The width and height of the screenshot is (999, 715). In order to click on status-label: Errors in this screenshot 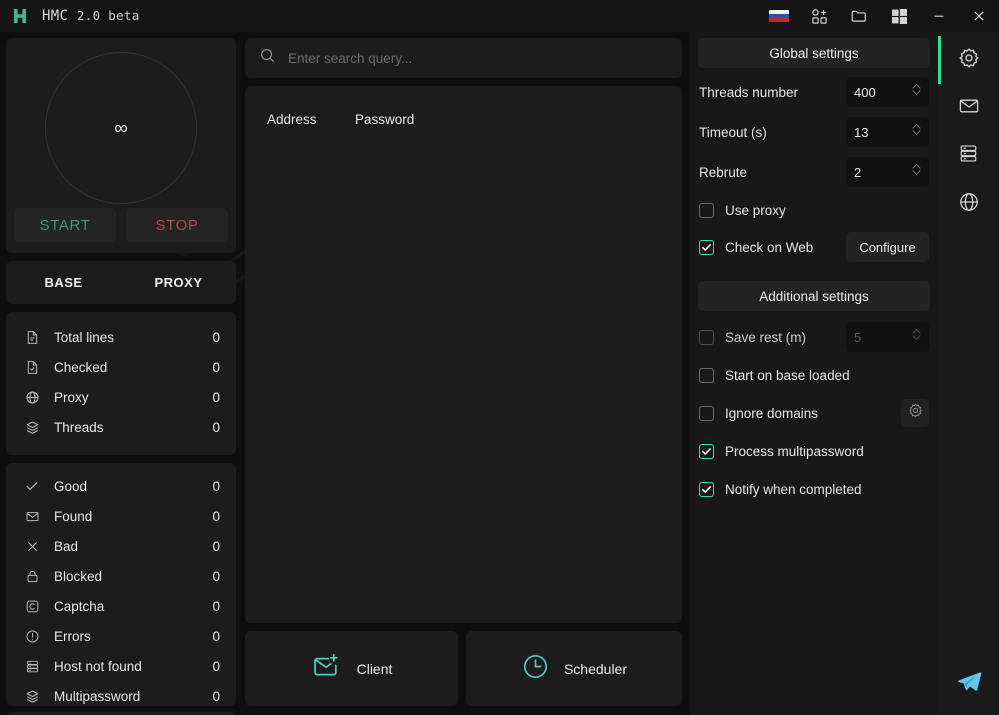, I will do `click(72, 636)`.